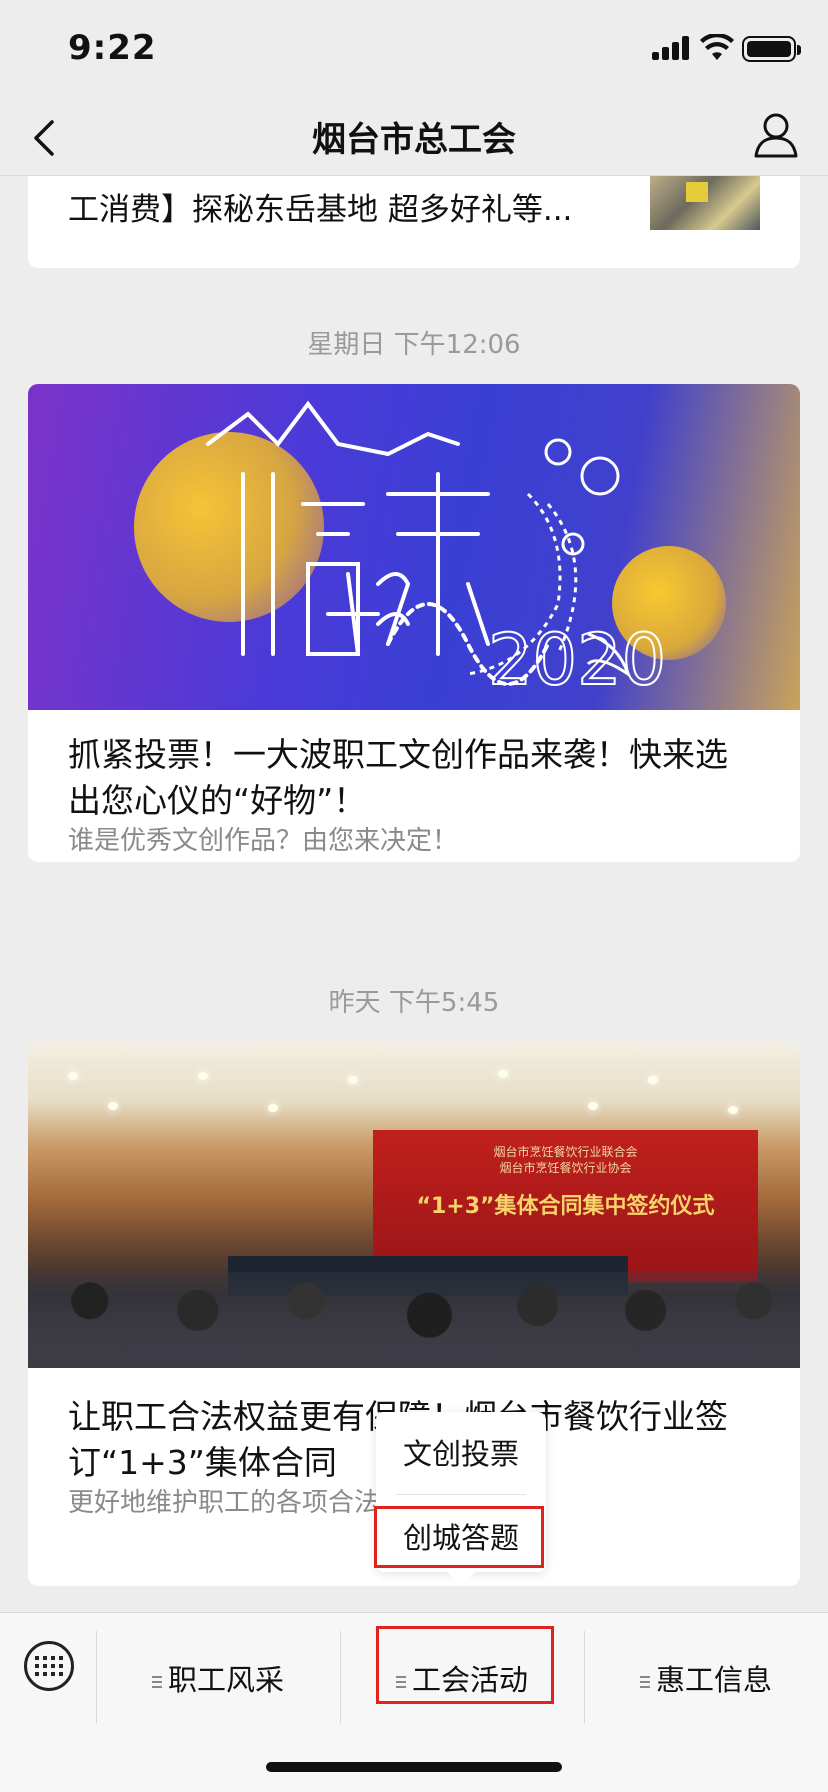 The image size is (828, 1792). What do you see at coordinates (461, 1538) in the screenshot?
I see `submenu-item-city-quiz: 创城答题` at bounding box center [461, 1538].